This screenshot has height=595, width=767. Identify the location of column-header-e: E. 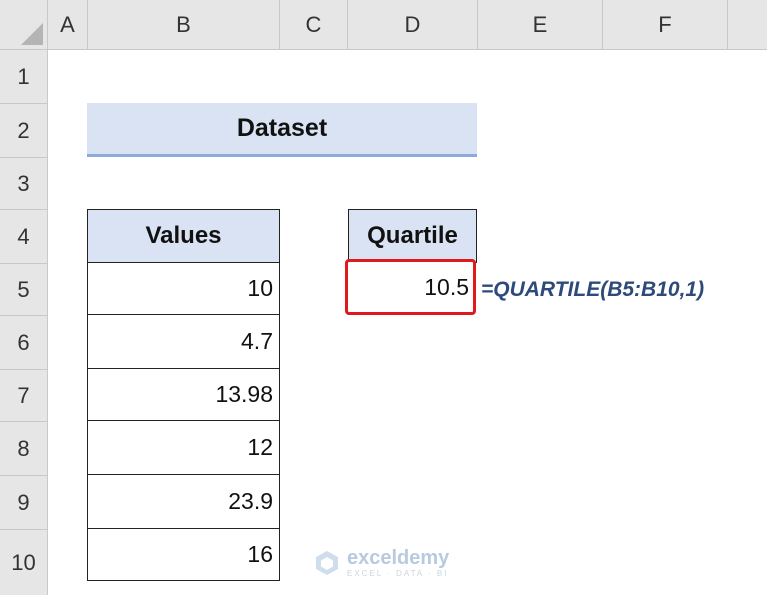
(540, 25).